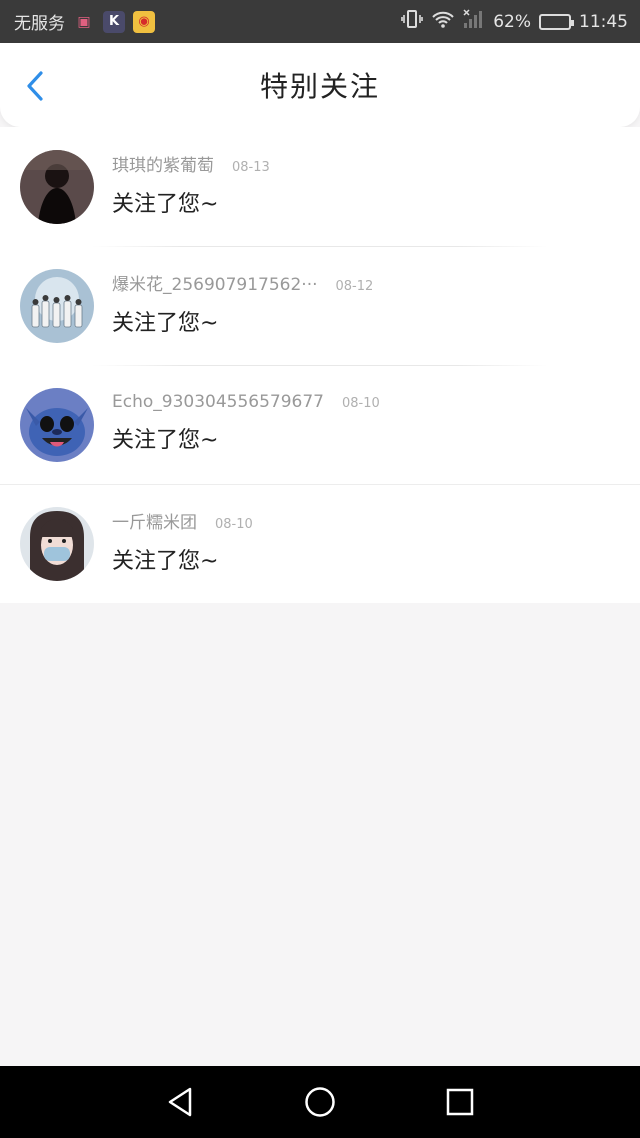 The width and height of the screenshot is (640, 1138). I want to click on user-name: 琪琪的紫葡萄, so click(163, 163).